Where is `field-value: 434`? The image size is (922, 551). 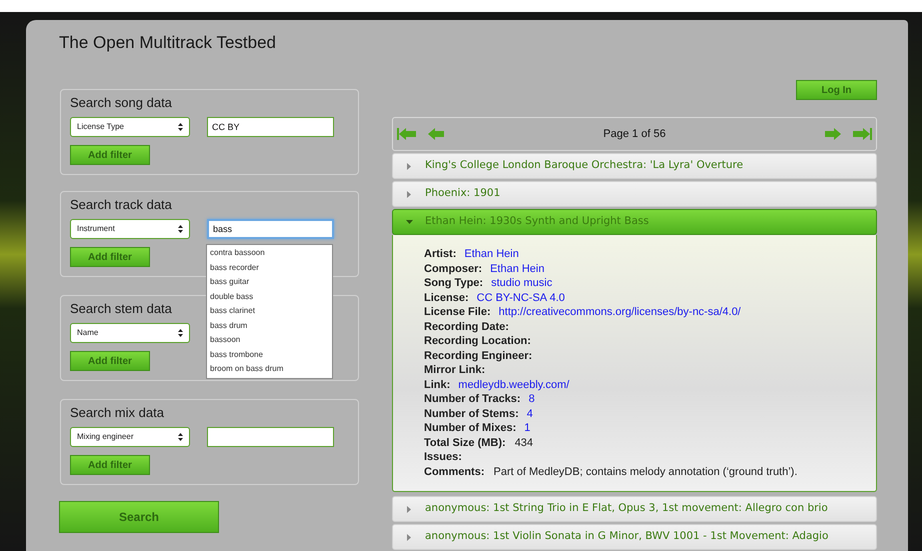
field-value: 434 is located at coordinates (524, 443).